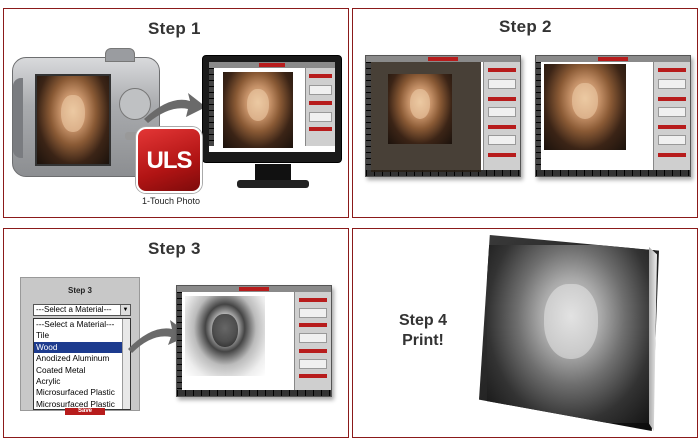 The image size is (700, 445). Describe the element at coordinates (125, 310) in the screenshot. I see `chevron-down-icon: ▼` at that location.